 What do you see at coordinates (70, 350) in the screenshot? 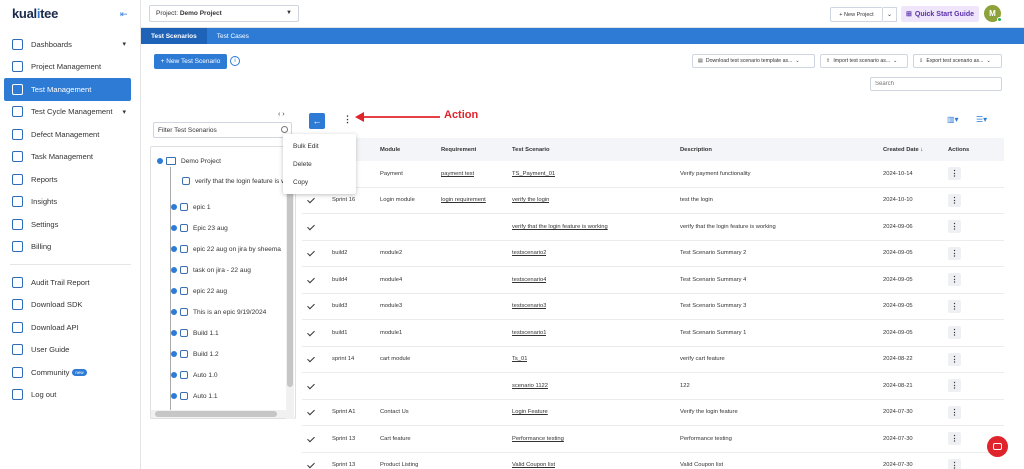
I see `sidebar-item-user-guide: User Guide` at bounding box center [70, 350].